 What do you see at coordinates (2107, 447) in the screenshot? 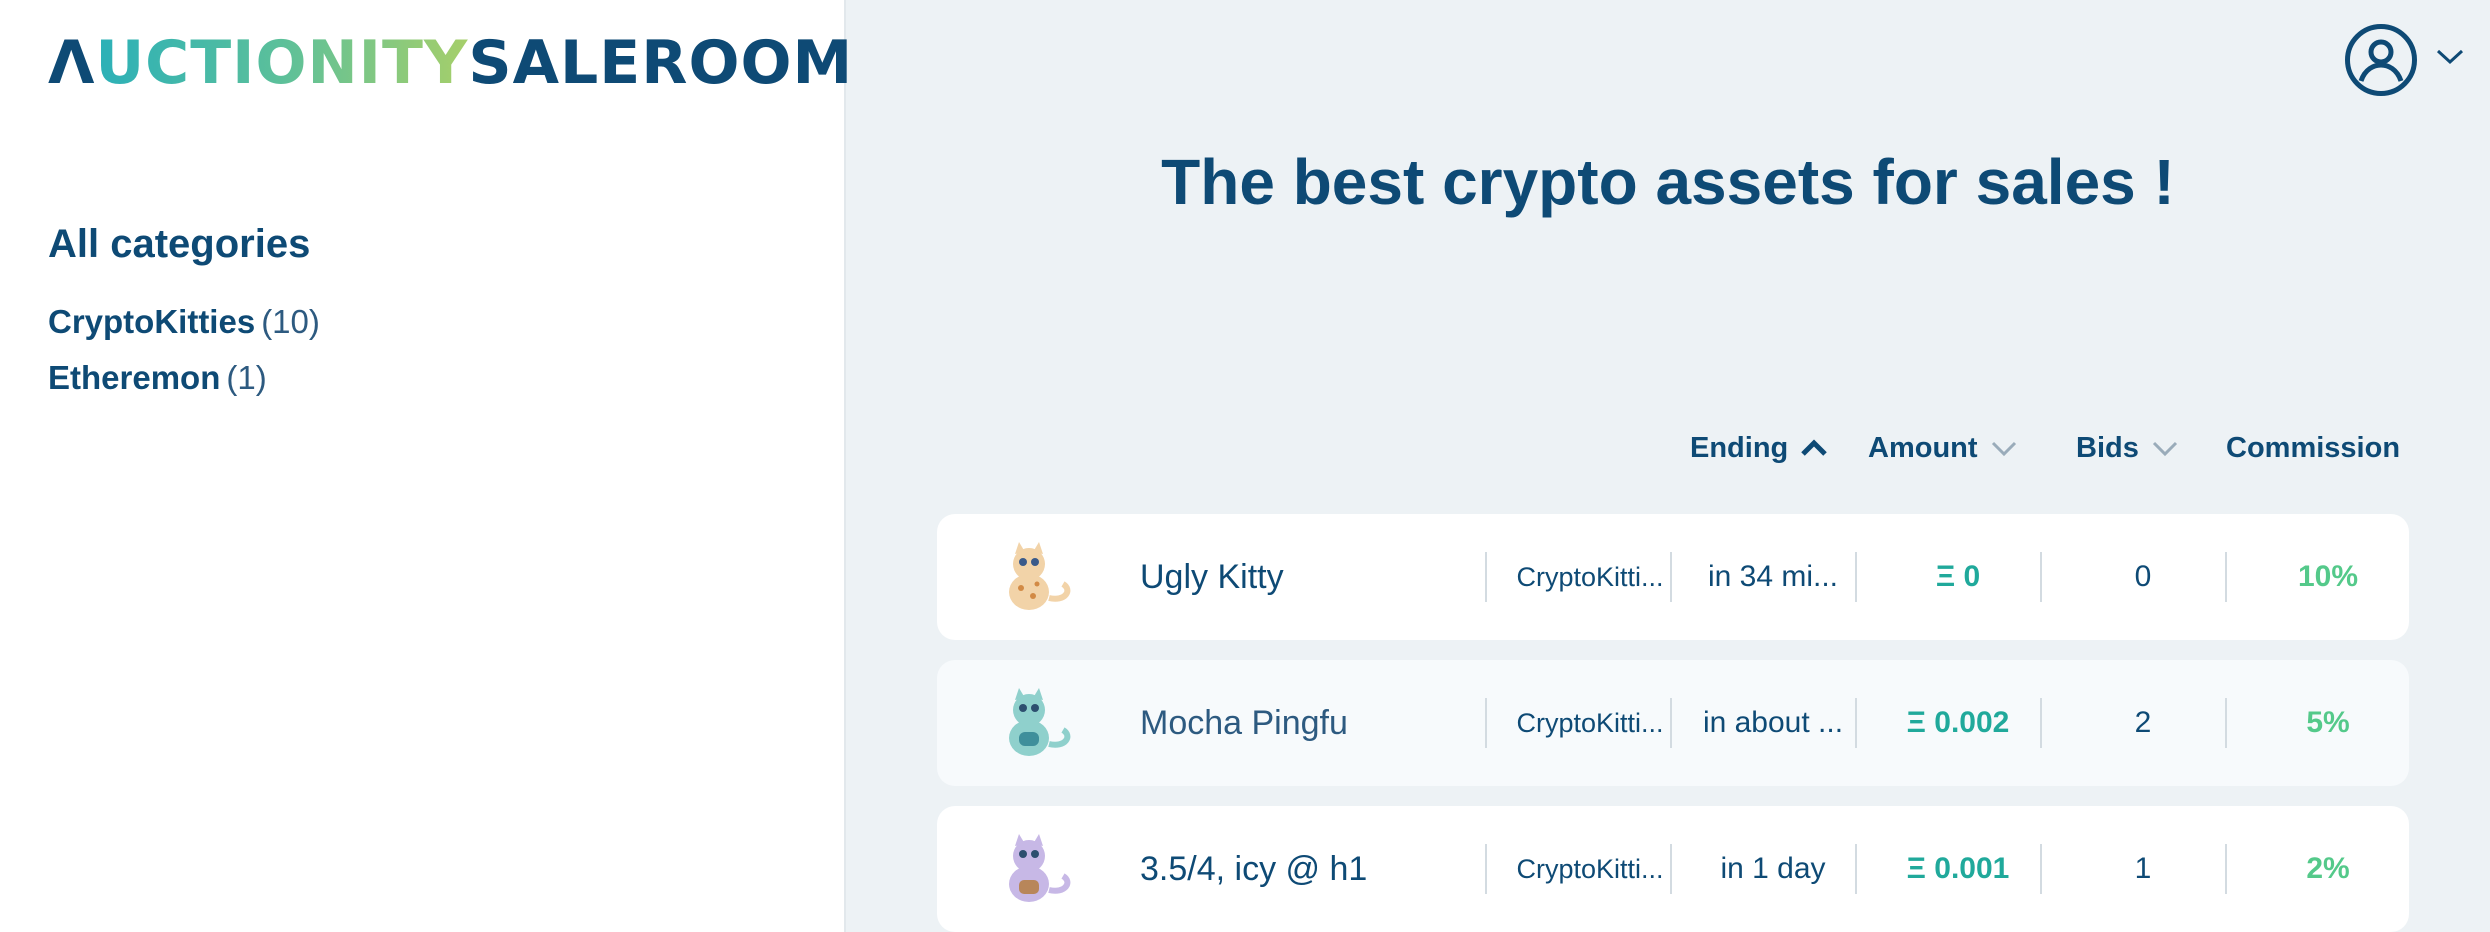
I see `sort-label: Bids` at bounding box center [2107, 447].